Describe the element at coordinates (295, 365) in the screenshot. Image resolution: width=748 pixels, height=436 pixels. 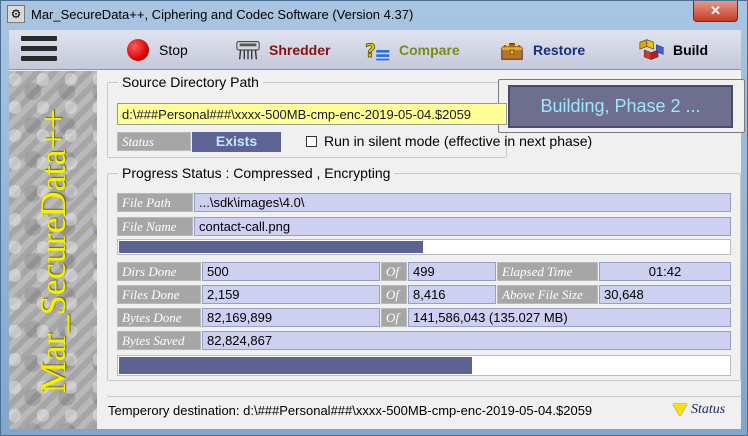
I see `overall-progress-fill` at that location.